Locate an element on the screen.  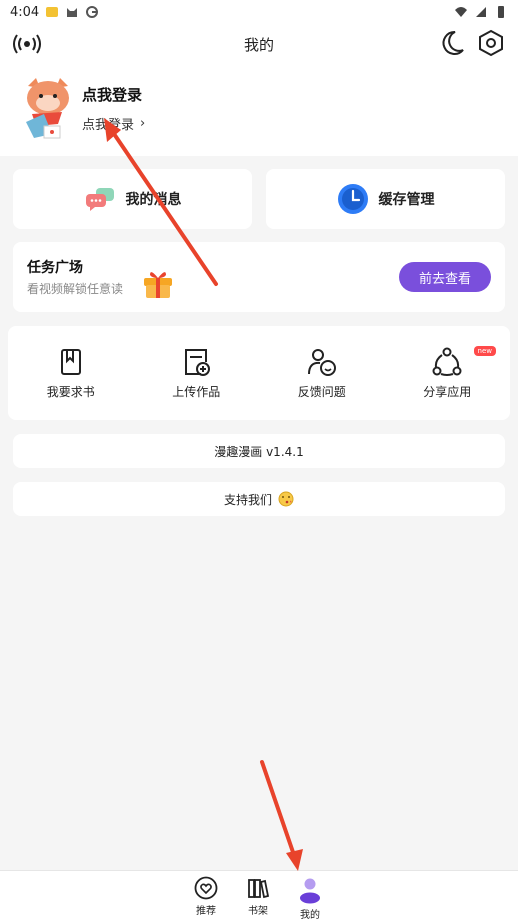
support-us-row: 支持我们 is located at coordinates (259, 499).